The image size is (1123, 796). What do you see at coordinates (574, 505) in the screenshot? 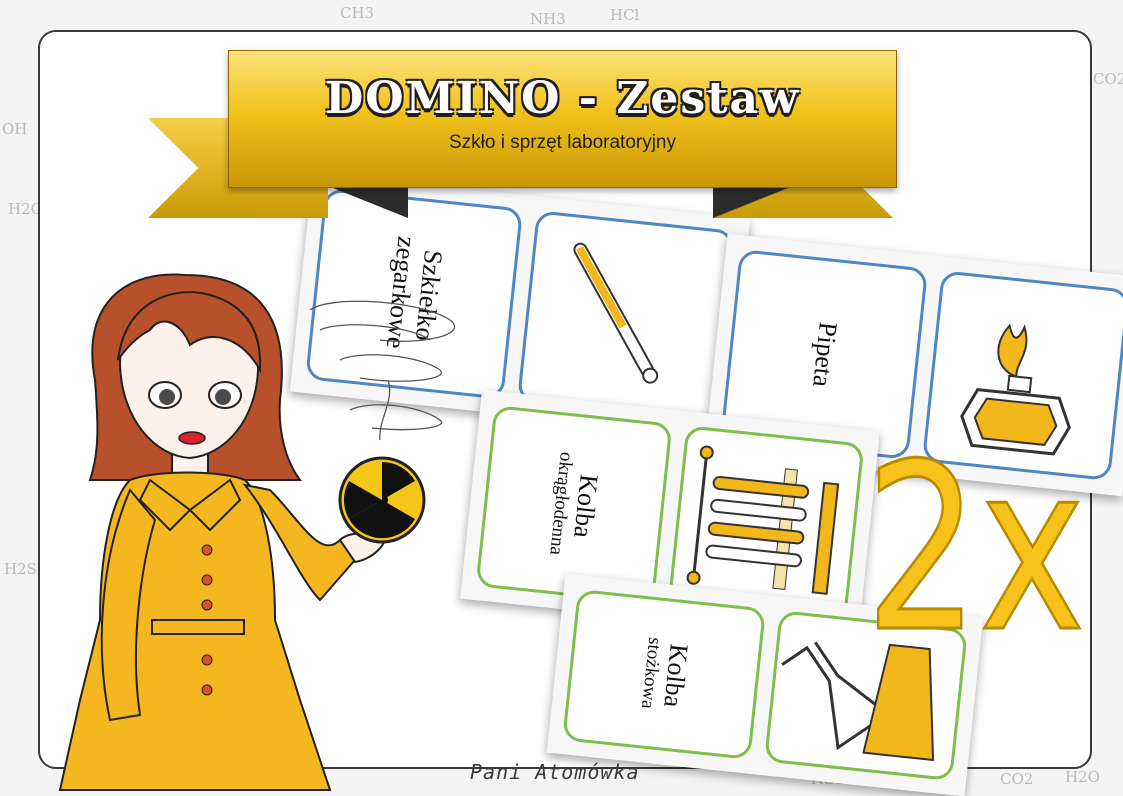
I see `card-word: Kolba okrągłodenna` at bounding box center [574, 505].